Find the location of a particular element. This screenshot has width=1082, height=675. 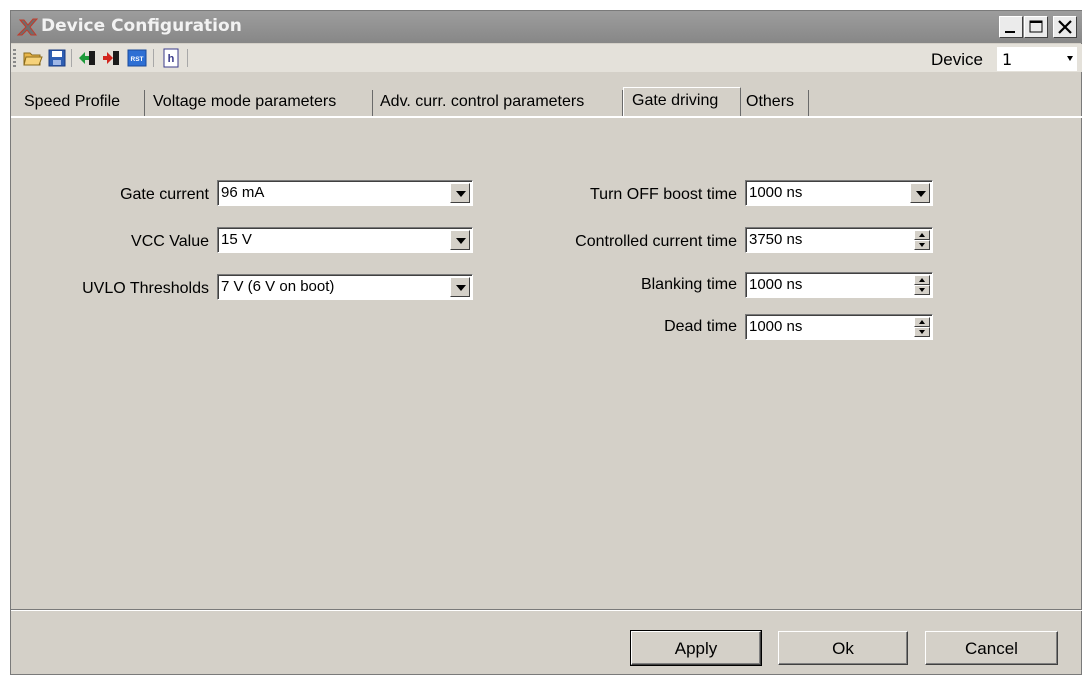

controlled-current-time-spinner: 3750 ns is located at coordinates (839, 240).